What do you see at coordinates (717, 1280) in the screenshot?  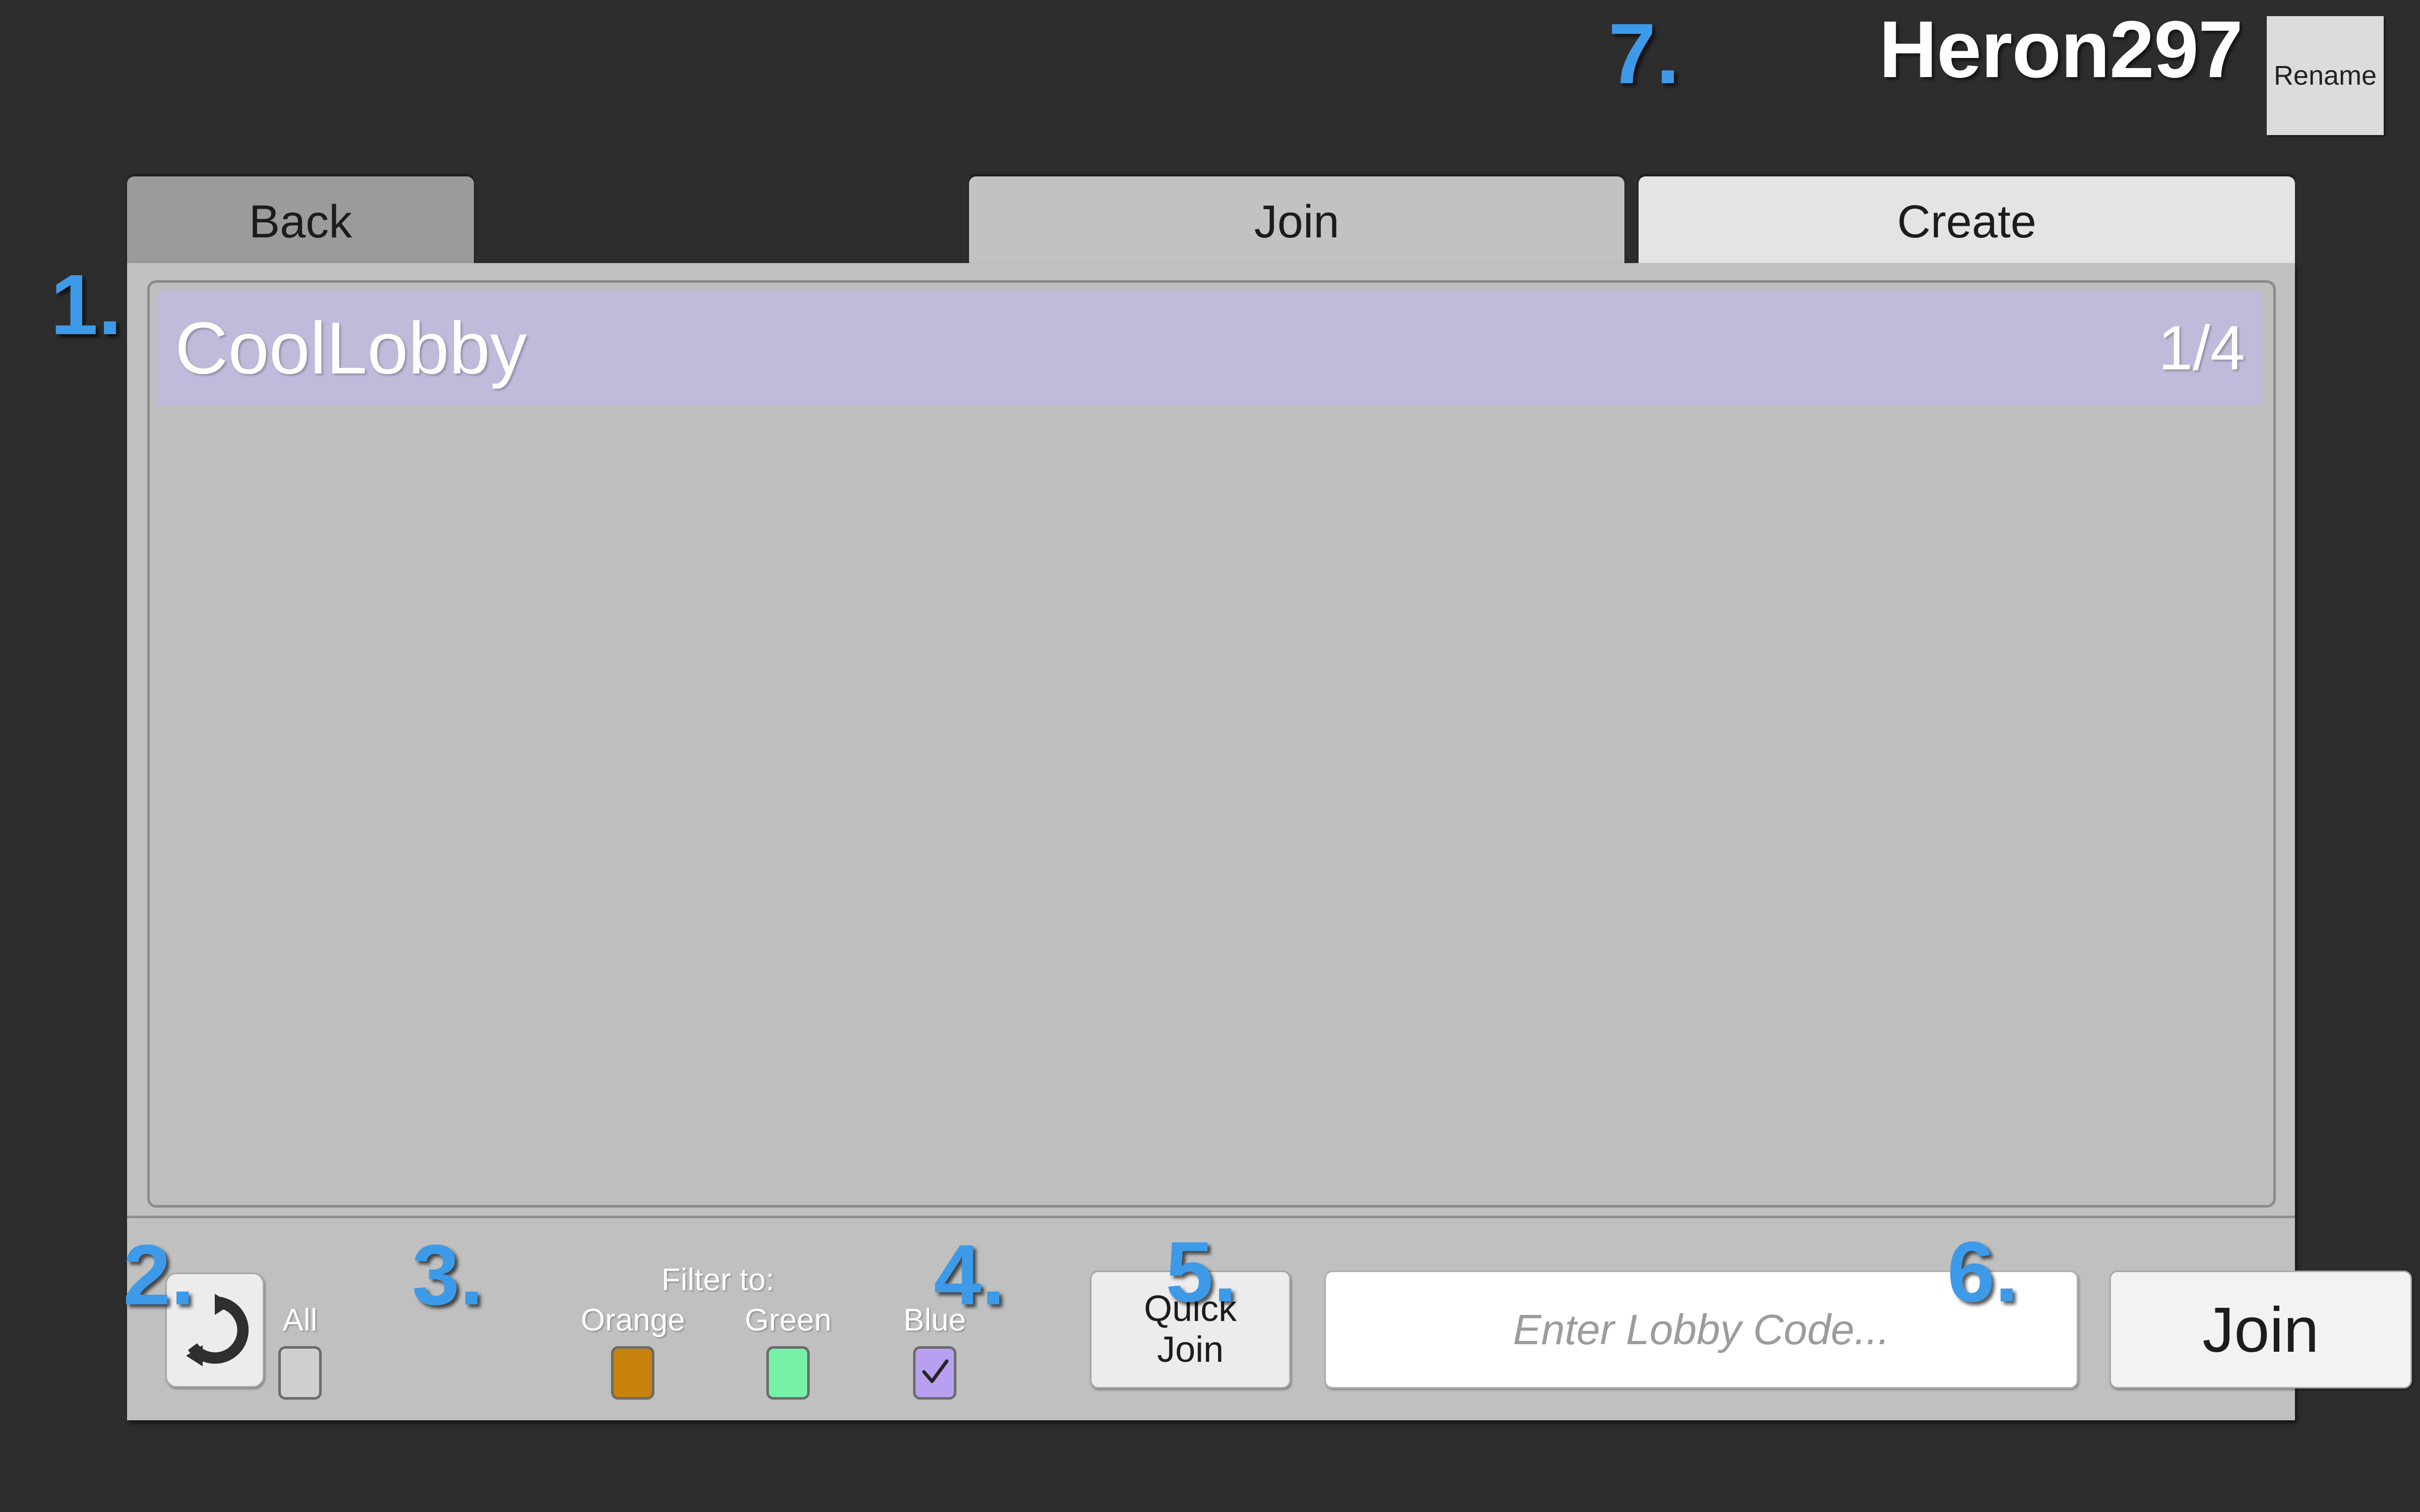 I see `filter-to-label: Filter to:` at bounding box center [717, 1280].